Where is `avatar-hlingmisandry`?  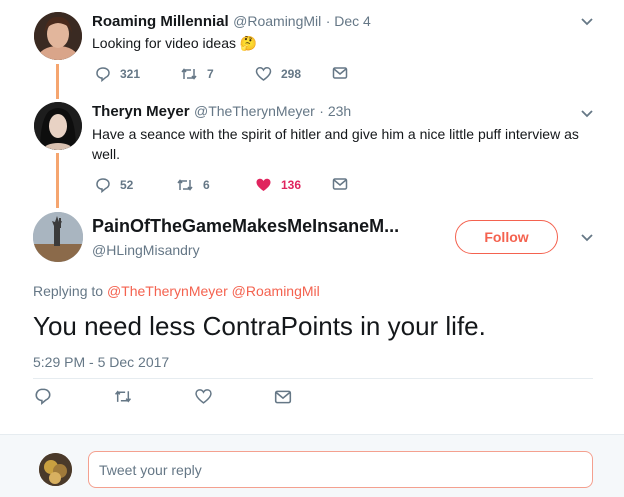
avatar-hlingmisandry is located at coordinates (58, 237).